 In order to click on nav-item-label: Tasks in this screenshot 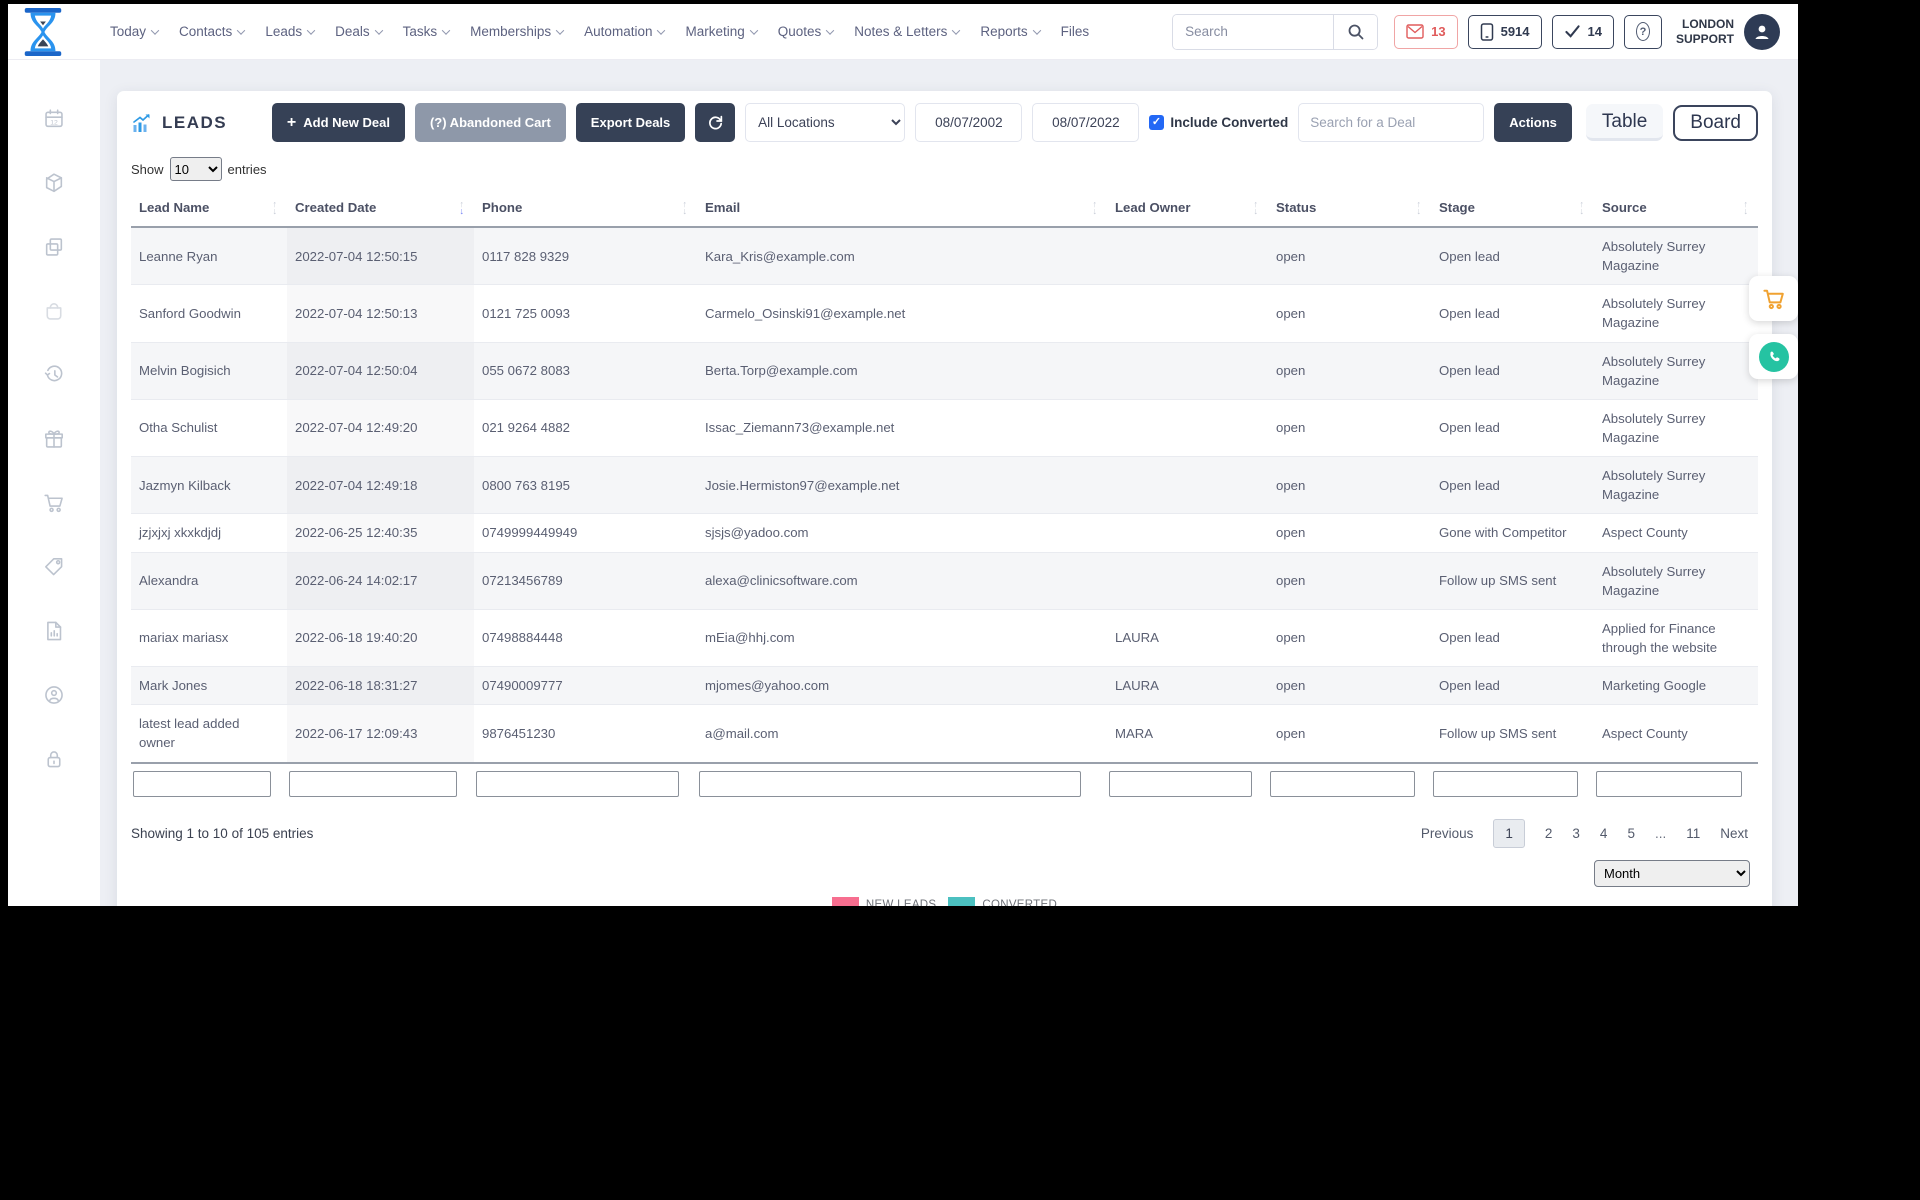, I will do `click(420, 31)`.